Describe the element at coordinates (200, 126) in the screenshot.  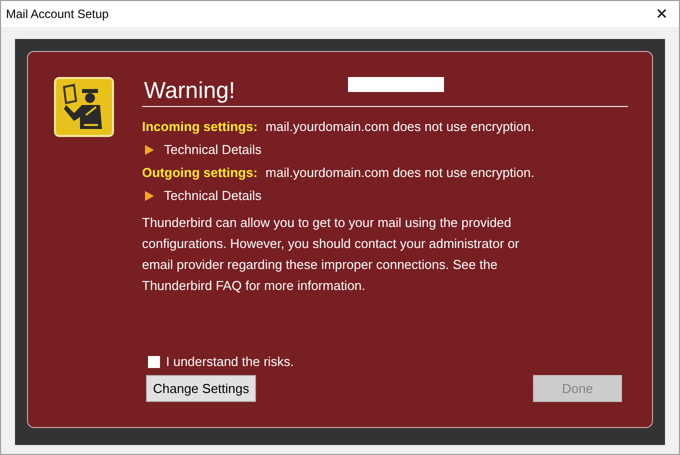
I see `settings-label: Incoming settings:` at that location.